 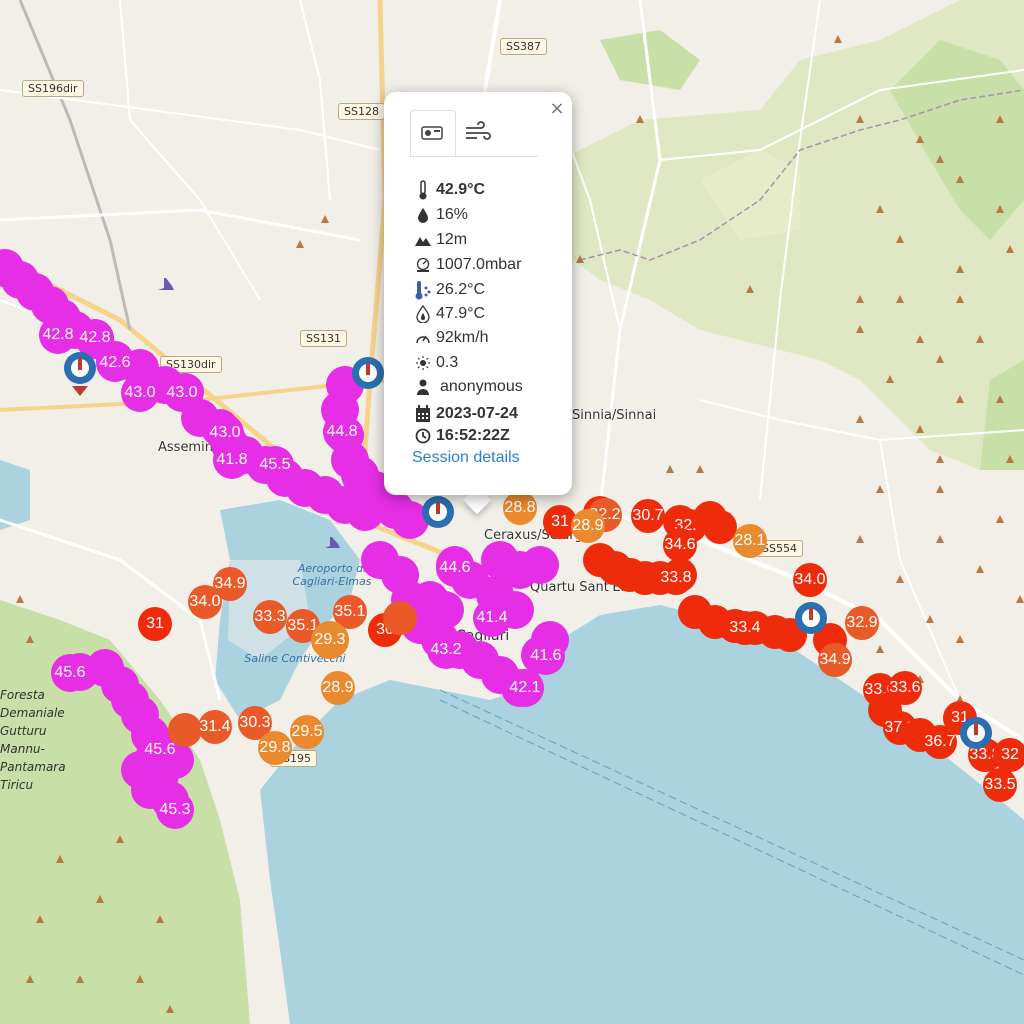 I want to click on park-label-line: Tiricu, so click(x=17, y=785).